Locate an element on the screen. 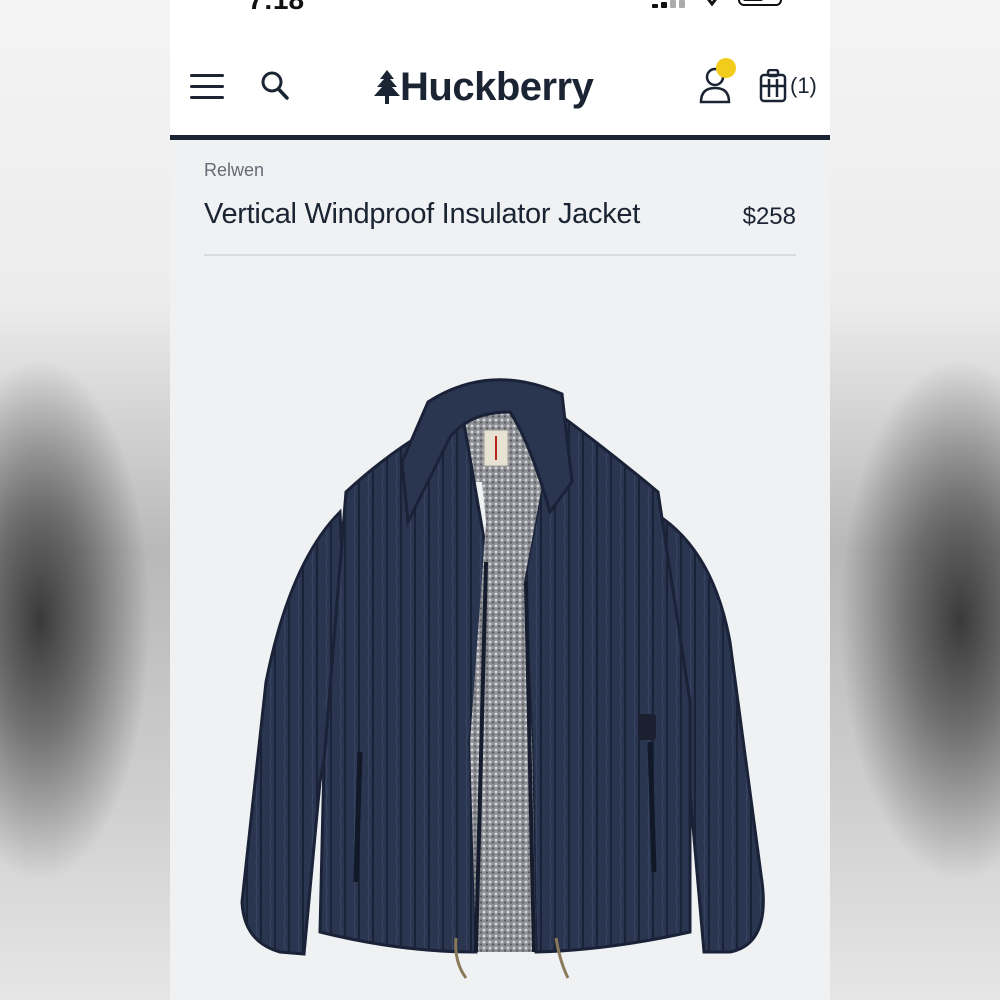  product-brand: Relwen is located at coordinates (234, 170).